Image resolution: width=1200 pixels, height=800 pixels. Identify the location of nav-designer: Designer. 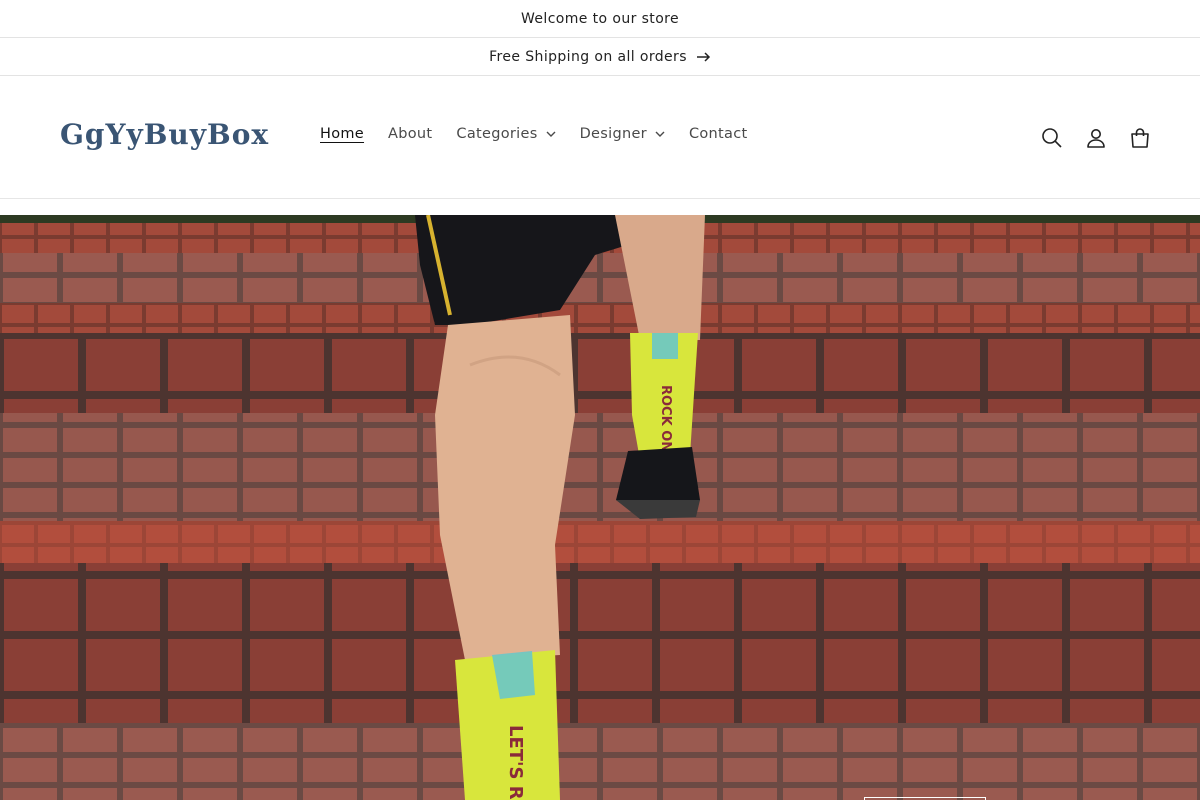
(622, 134).